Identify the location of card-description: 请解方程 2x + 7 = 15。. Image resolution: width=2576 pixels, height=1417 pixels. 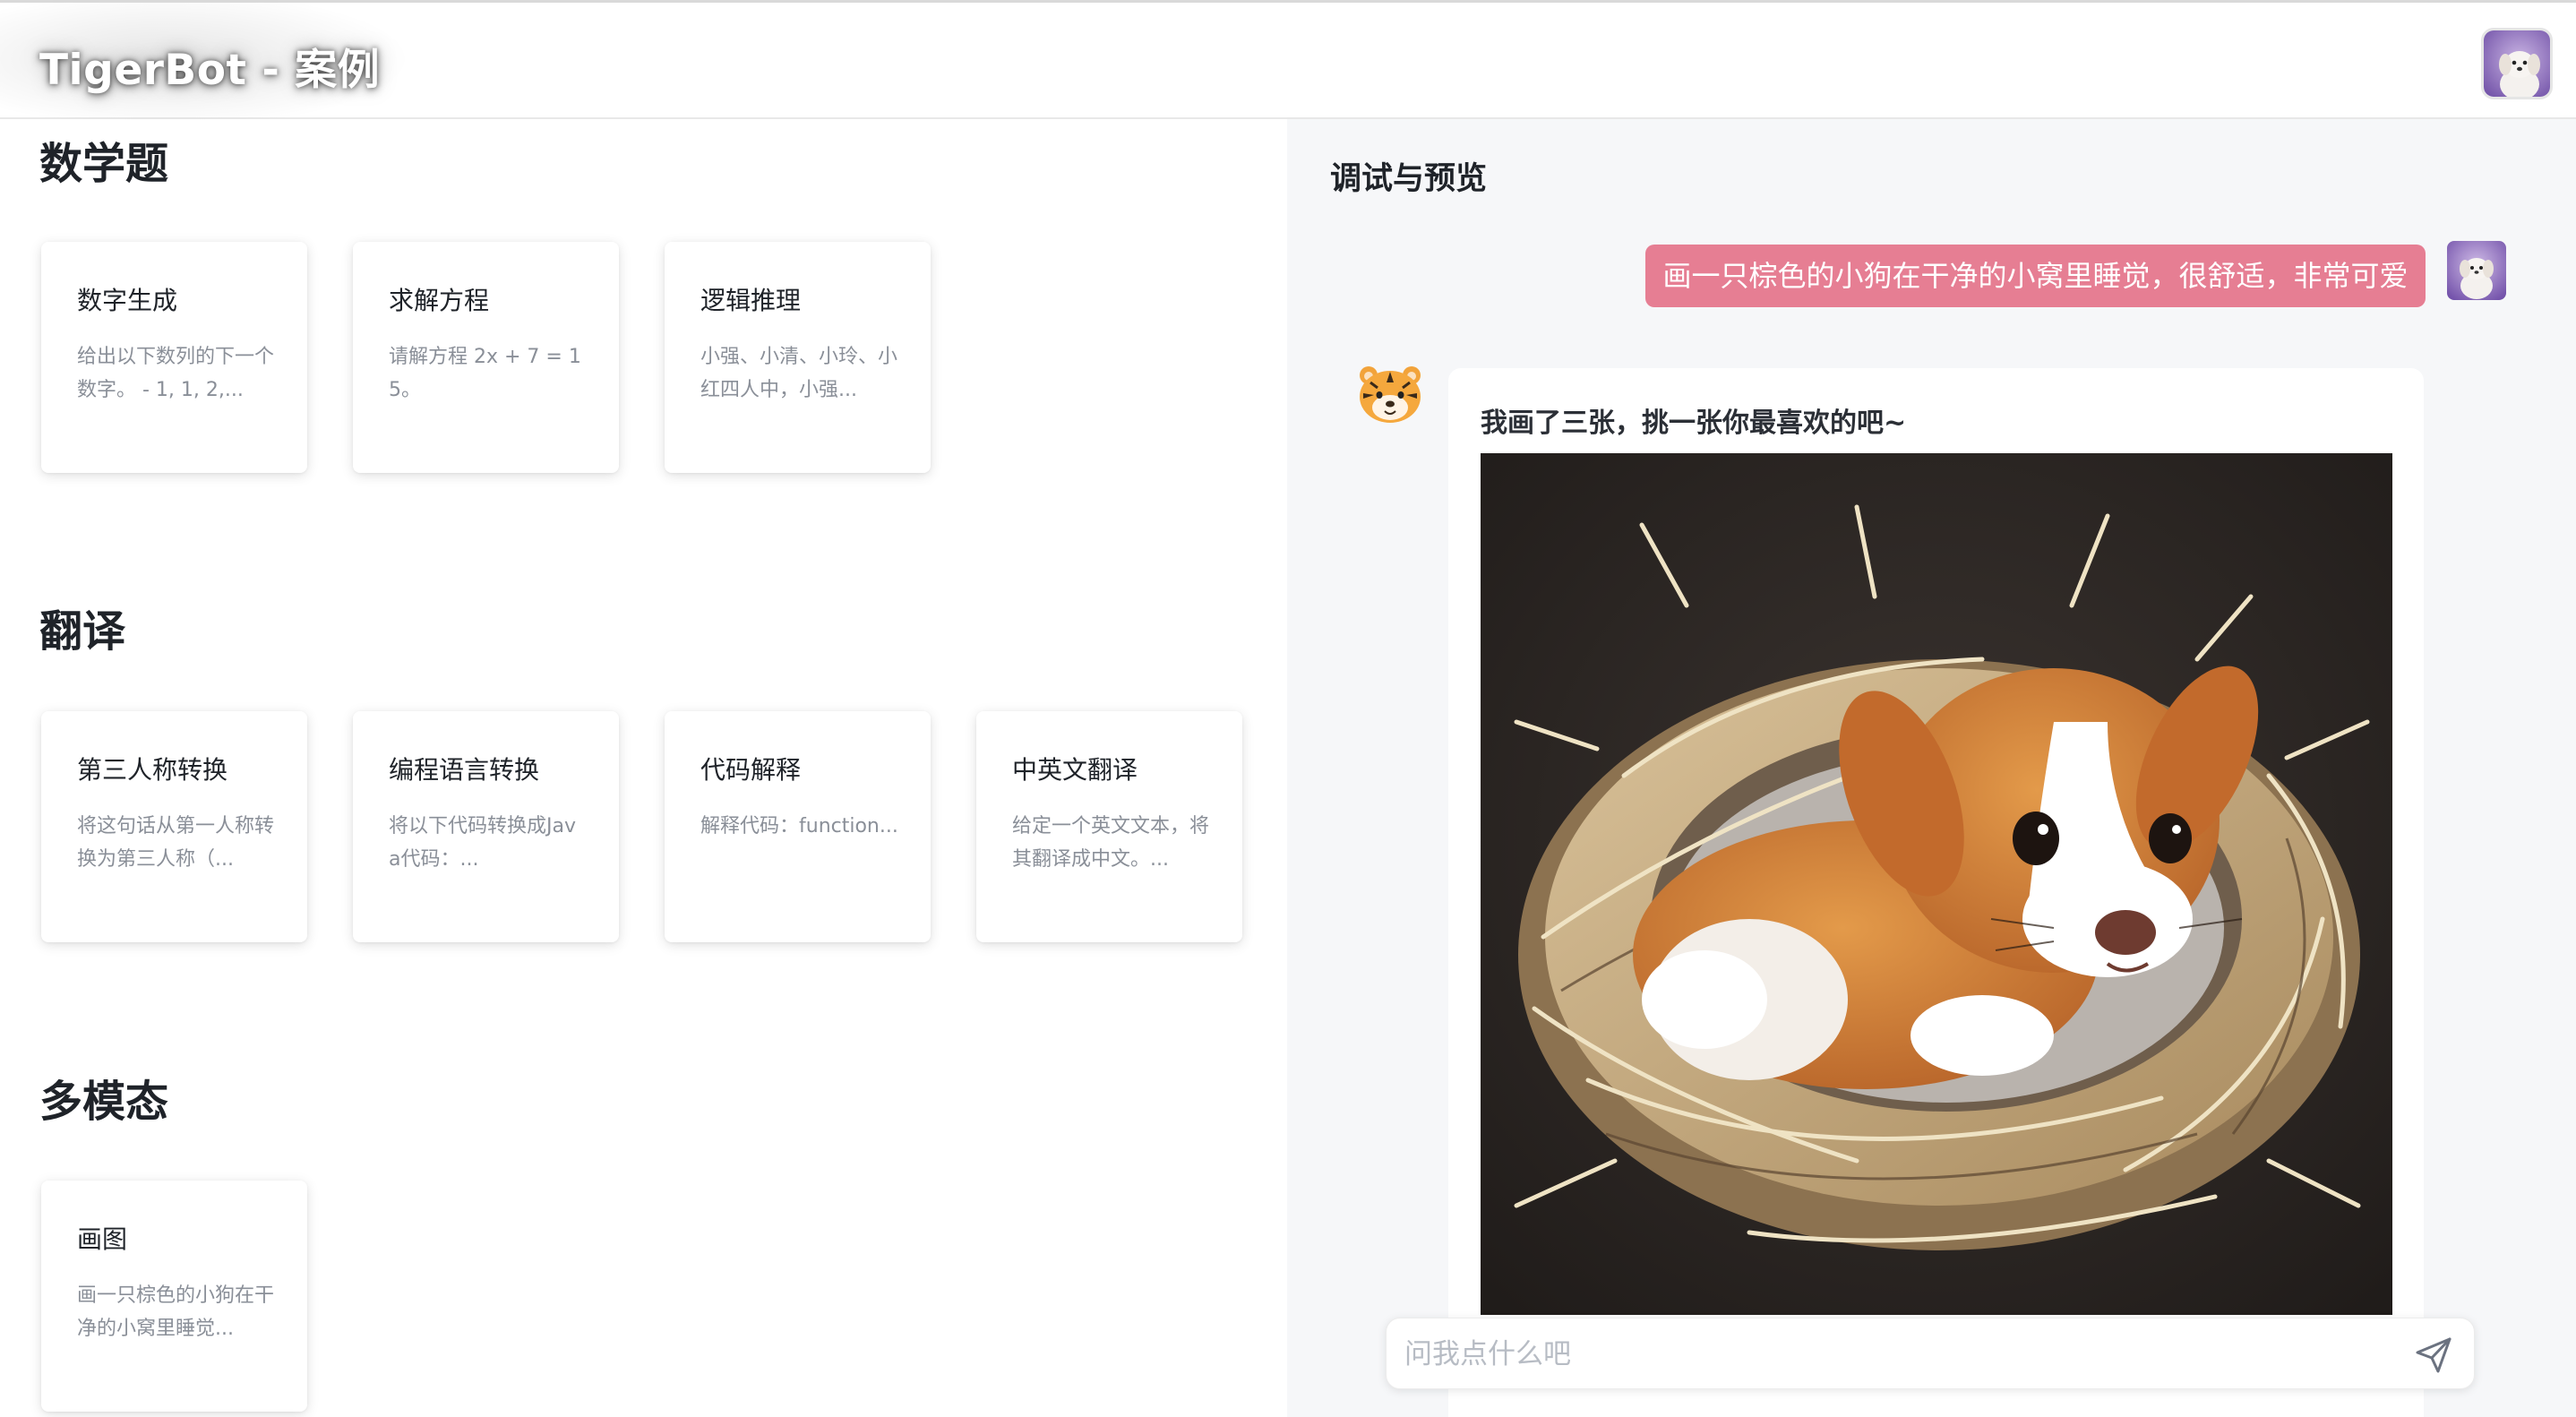
(485, 373).